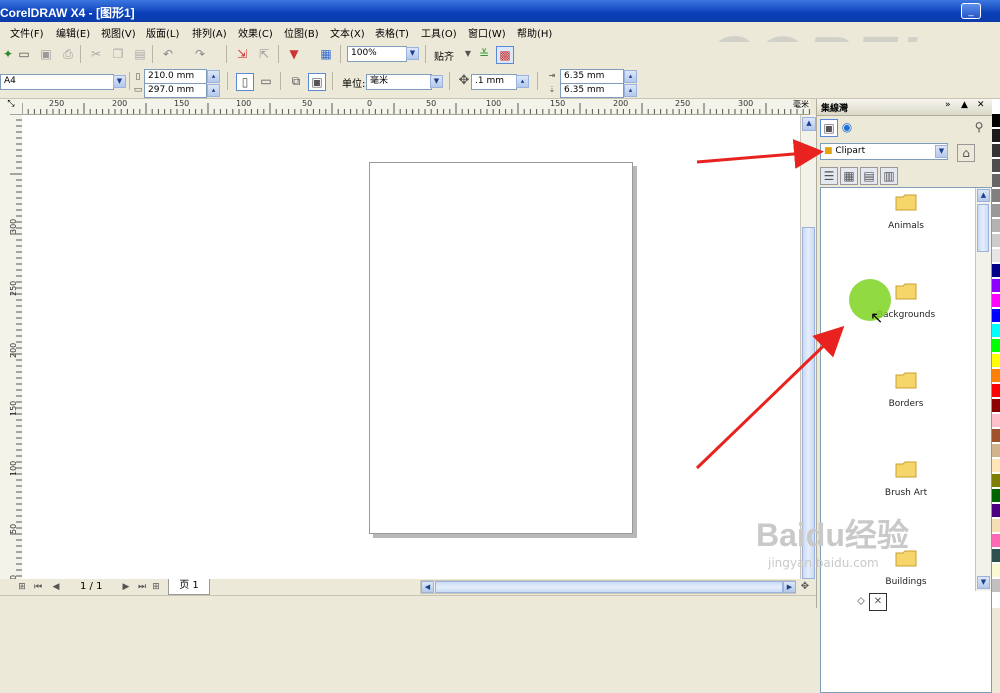 The height and width of the screenshot is (693, 1000). I want to click on watermark: Baidu经验 jingyan.baidu.com, so click(851, 551).